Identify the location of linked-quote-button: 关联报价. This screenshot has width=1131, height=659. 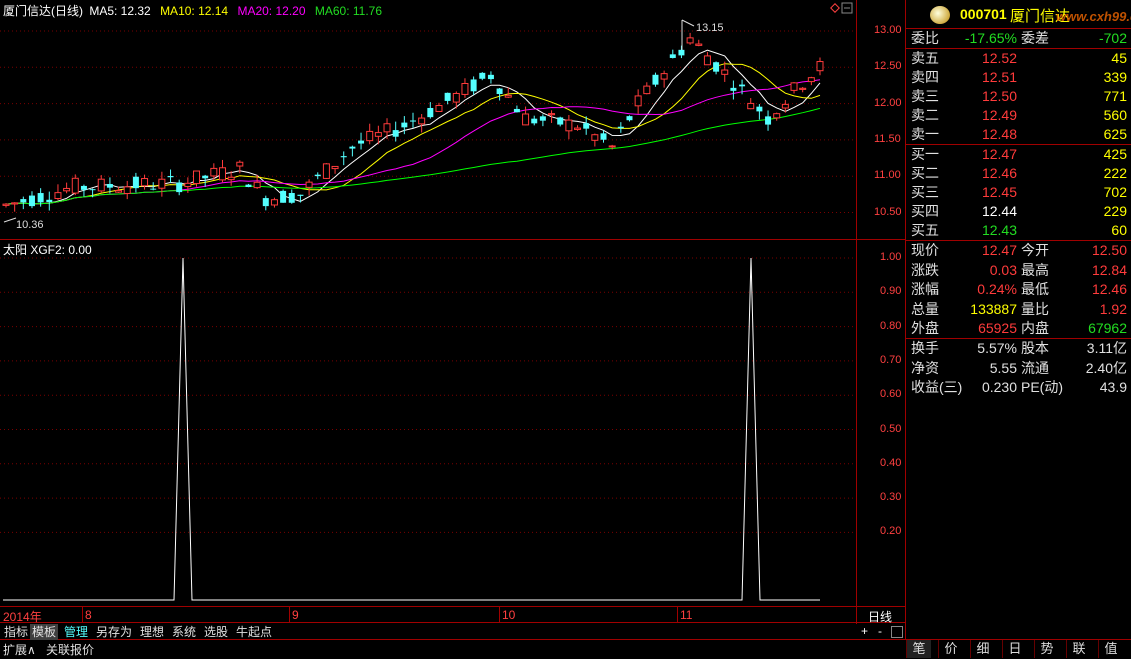
(70, 650).